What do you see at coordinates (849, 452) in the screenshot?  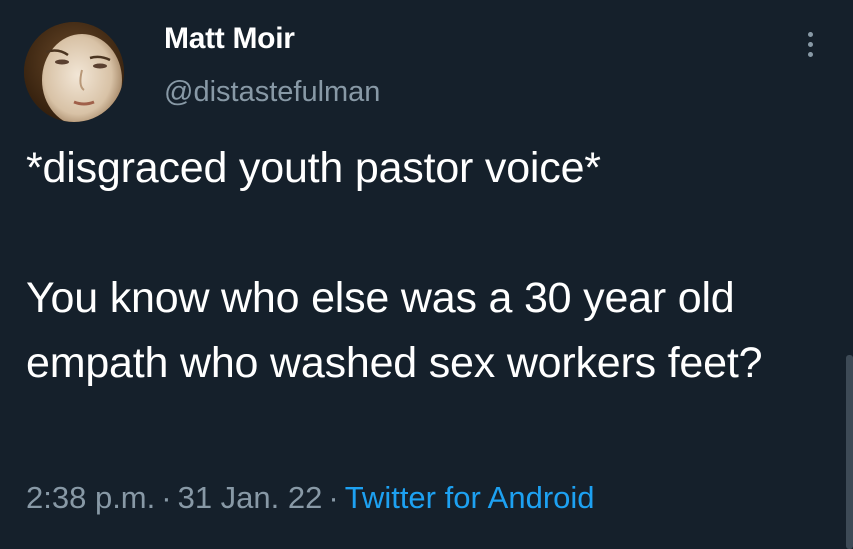 I see `scrollbar` at bounding box center [849, 452].